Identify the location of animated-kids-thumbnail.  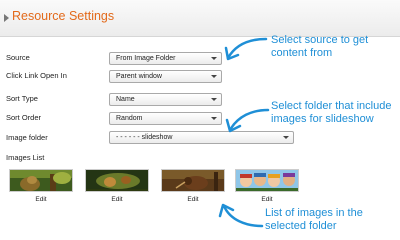
(267, 180).